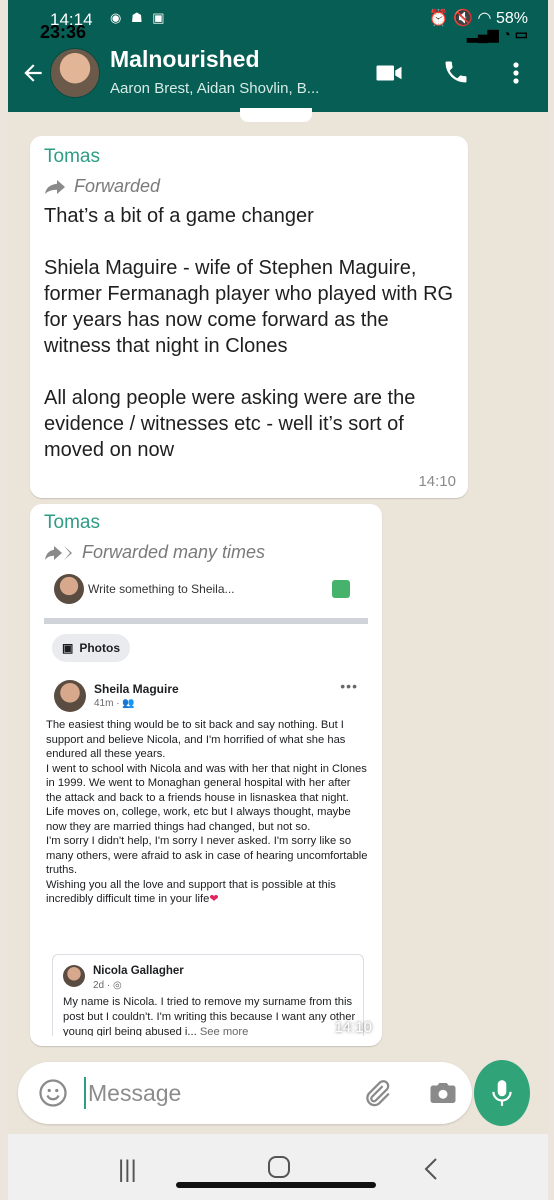  Describe the element at coordinates (214, 899) in the screenshot. I see `heart-icon: ❤` at that location.